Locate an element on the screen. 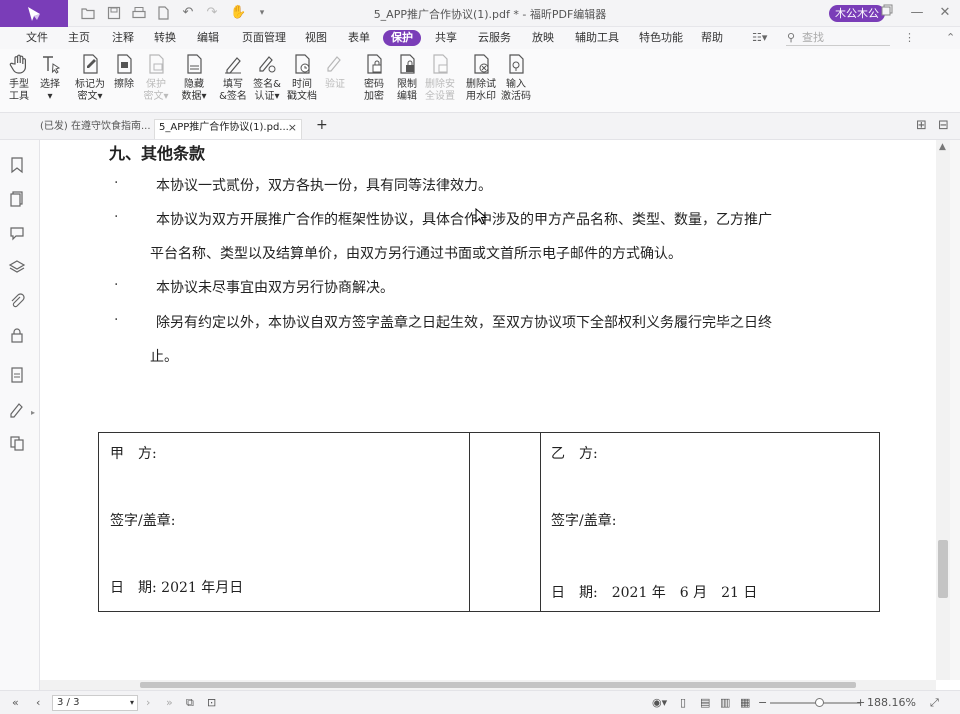 The image size is (960, 714). menu-edit: 编辑 is located at coordinates (208, 38).